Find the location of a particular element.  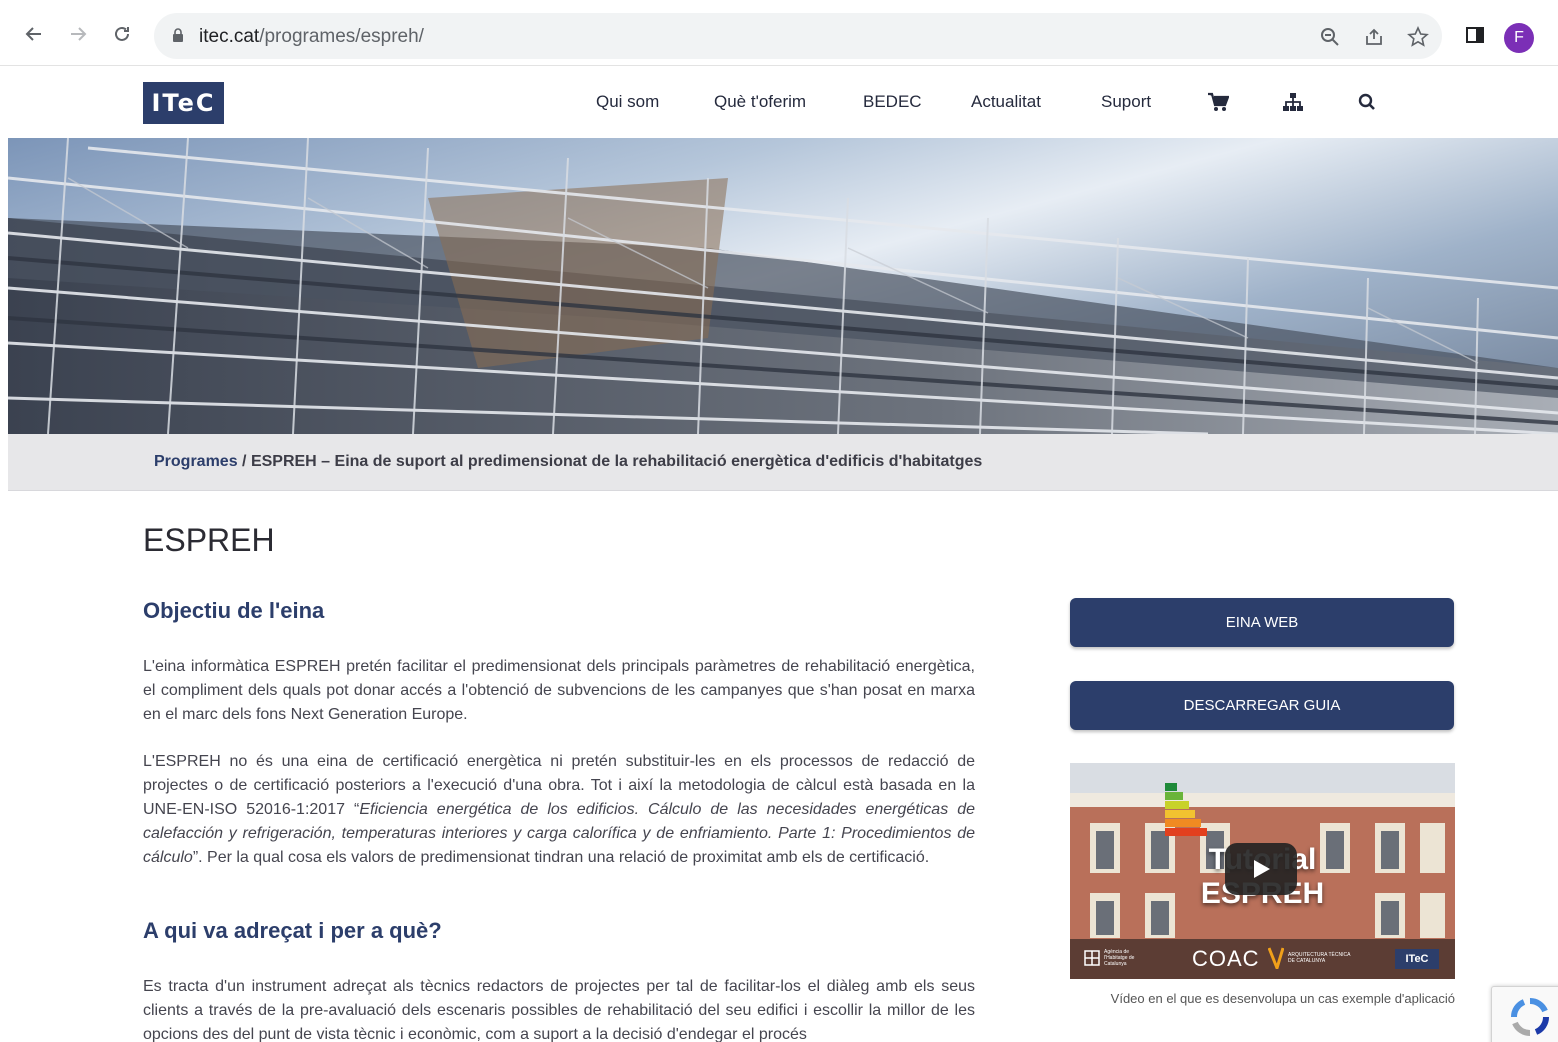

eina-web-button: EINA WEB is located at coordinates (1262, 622).